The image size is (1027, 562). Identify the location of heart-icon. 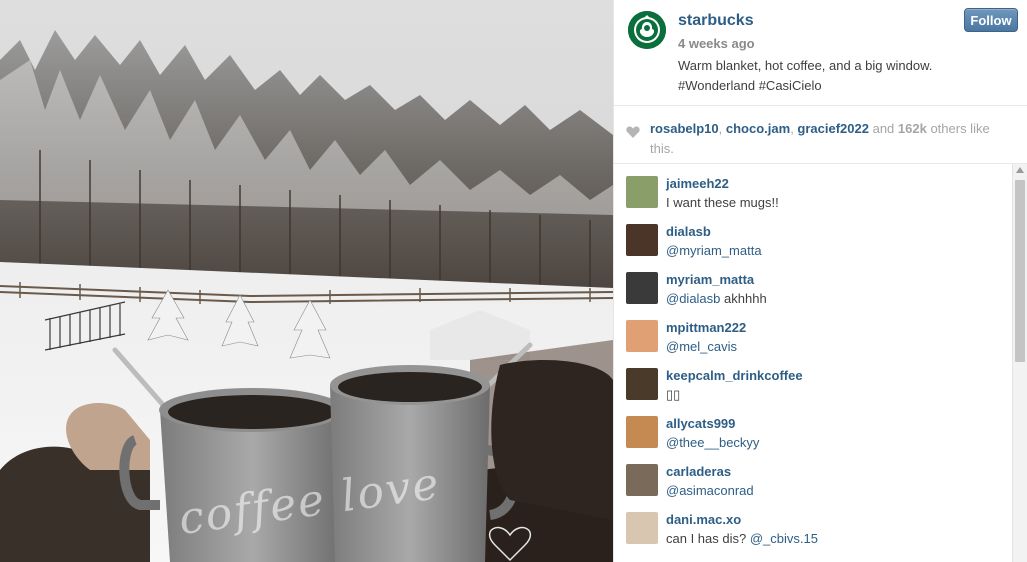
(633, 132).